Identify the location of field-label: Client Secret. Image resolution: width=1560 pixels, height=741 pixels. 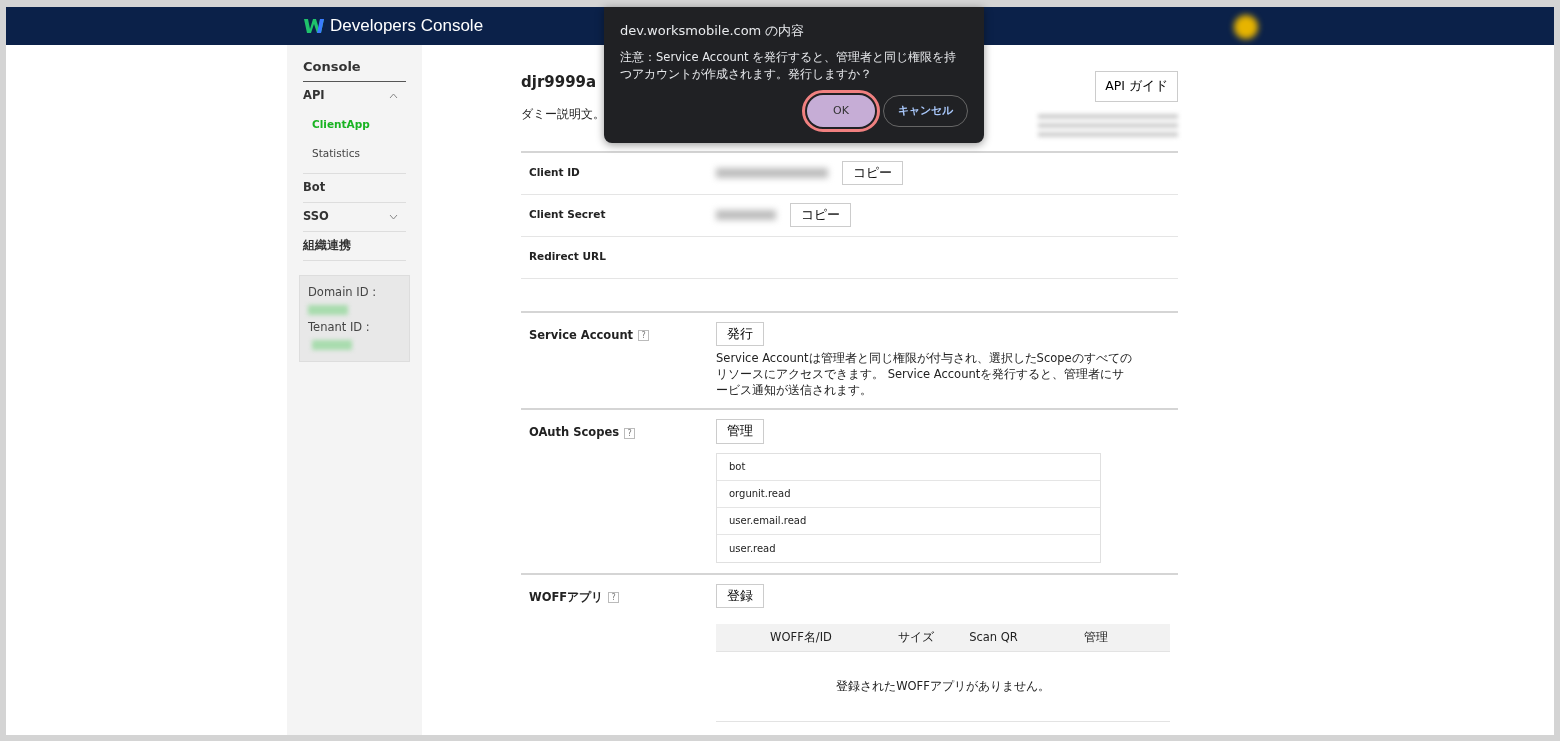
(567, 215).